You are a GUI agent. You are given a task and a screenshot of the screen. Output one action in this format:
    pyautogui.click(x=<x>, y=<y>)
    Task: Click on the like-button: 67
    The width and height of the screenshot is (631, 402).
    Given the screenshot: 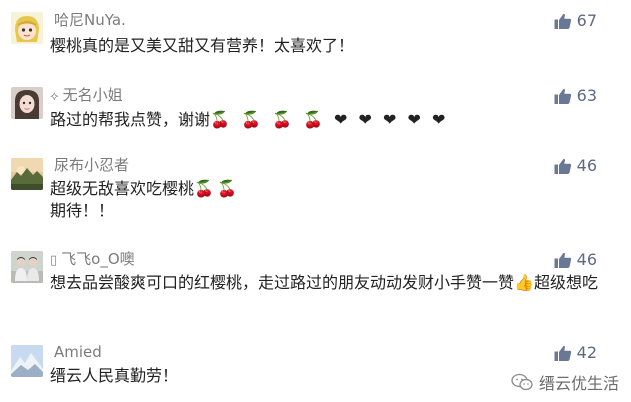 What is the action you would take?
    pyautogui.click(x=575, y=21)
    